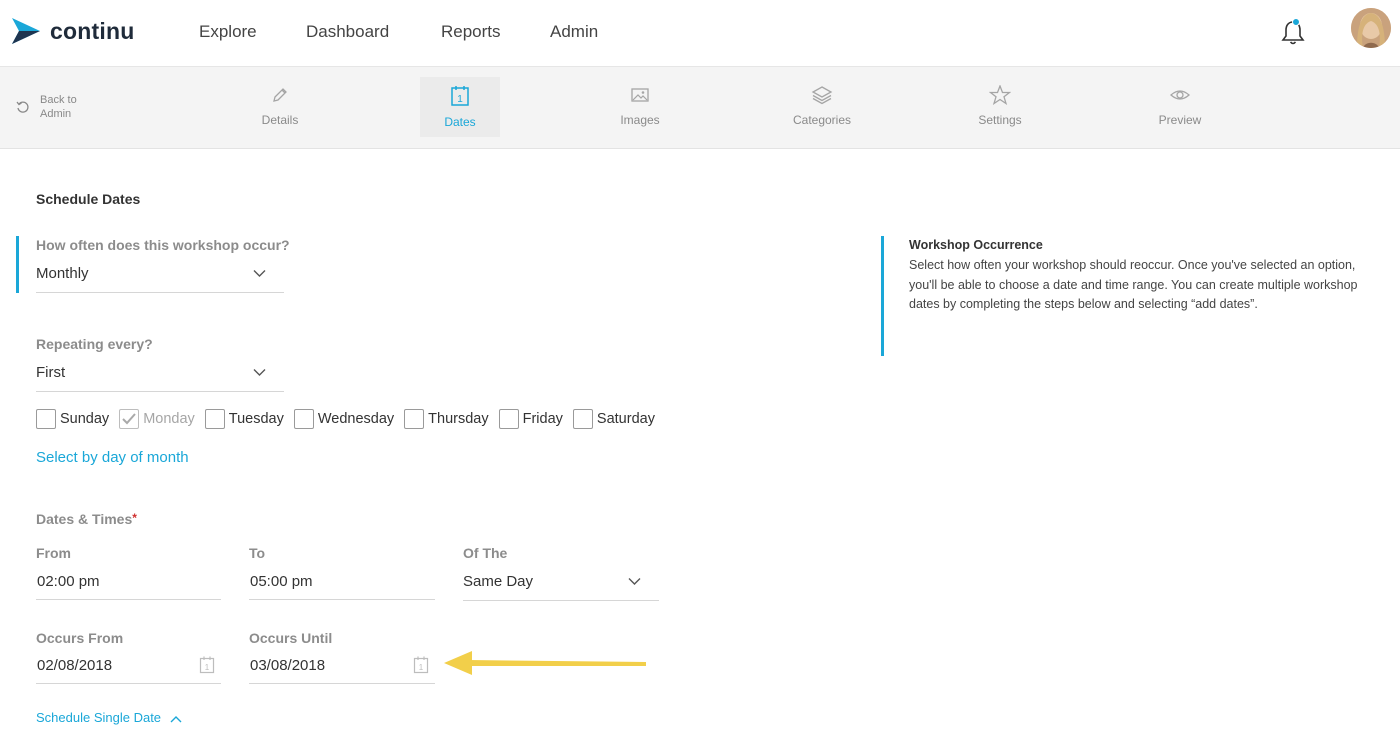 The image size is (1400, 750). What do you see at coordinates (228, 32) in the screenshot?
I see `nav-explore: Explore` at bounding box center [228, 32].